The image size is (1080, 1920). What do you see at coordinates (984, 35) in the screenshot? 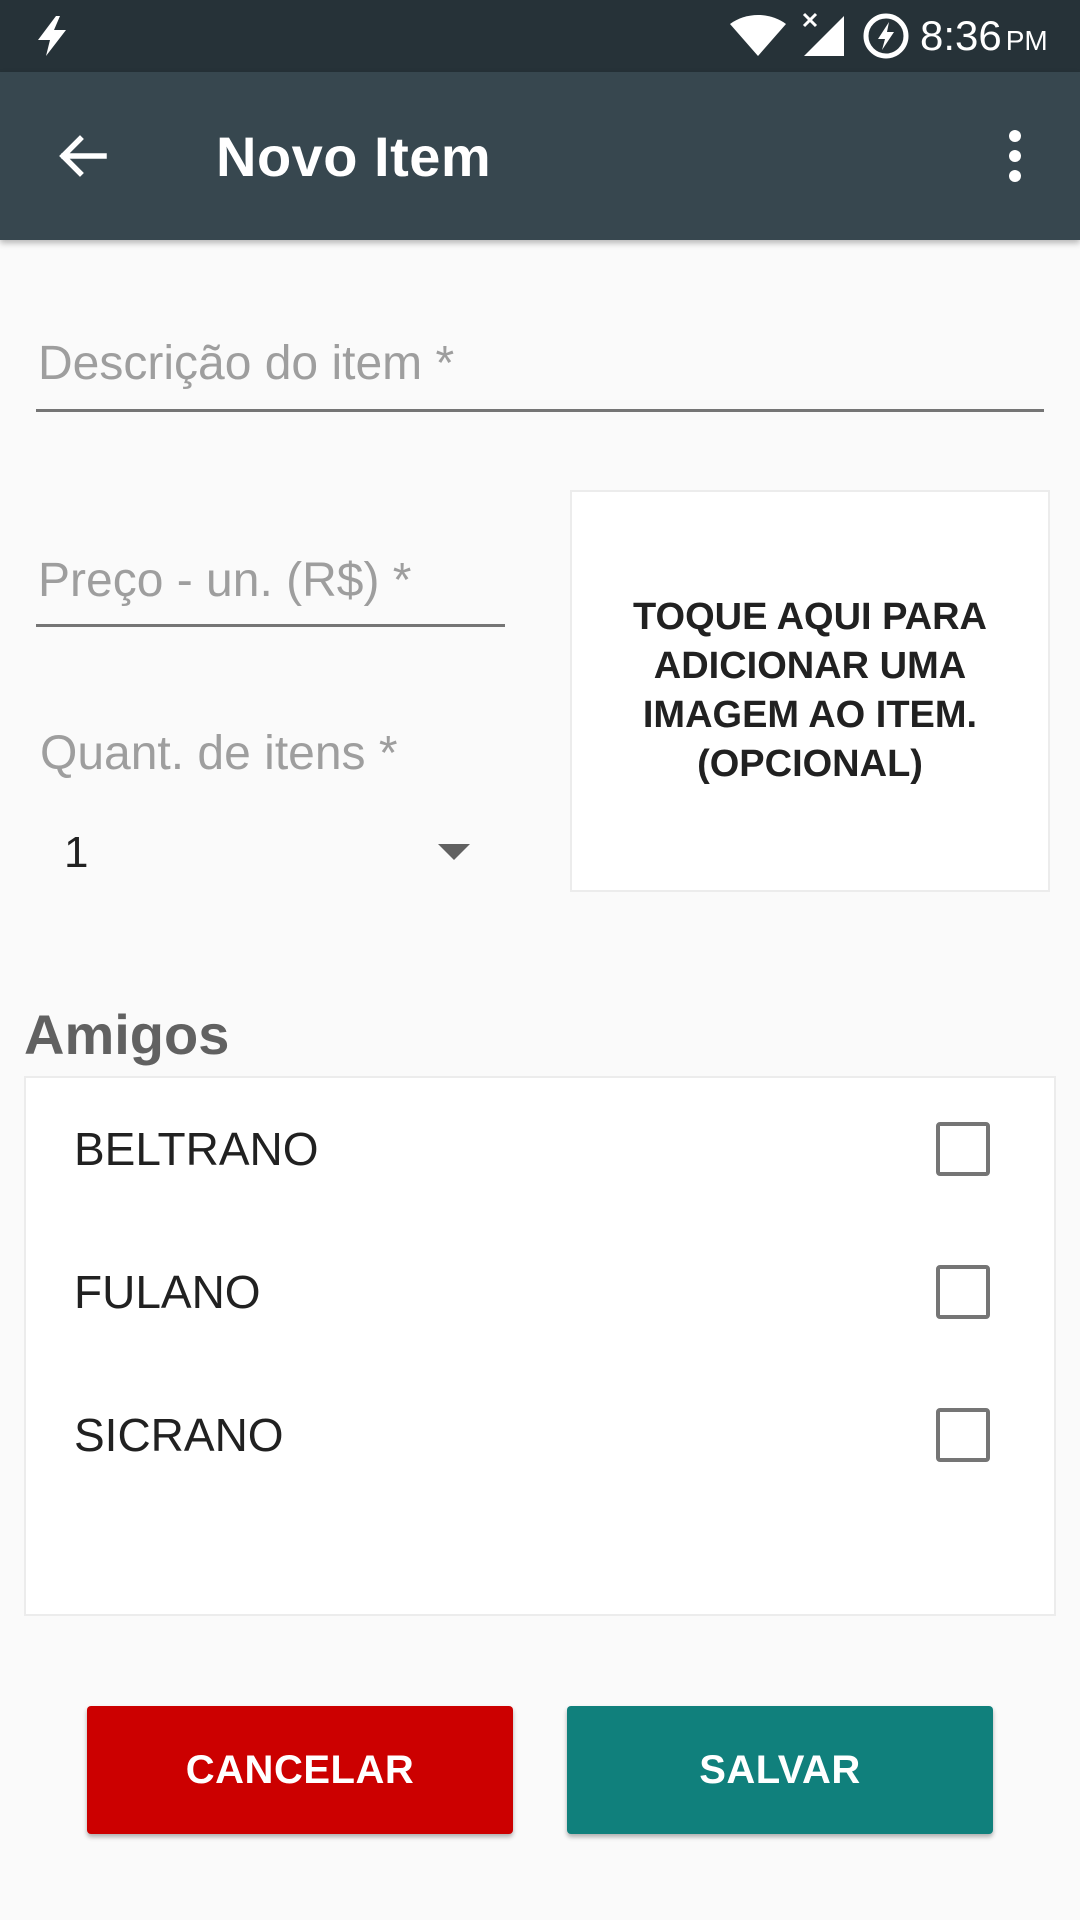
I see `clock: 8:36 PM` at bounding box center [984, 35].